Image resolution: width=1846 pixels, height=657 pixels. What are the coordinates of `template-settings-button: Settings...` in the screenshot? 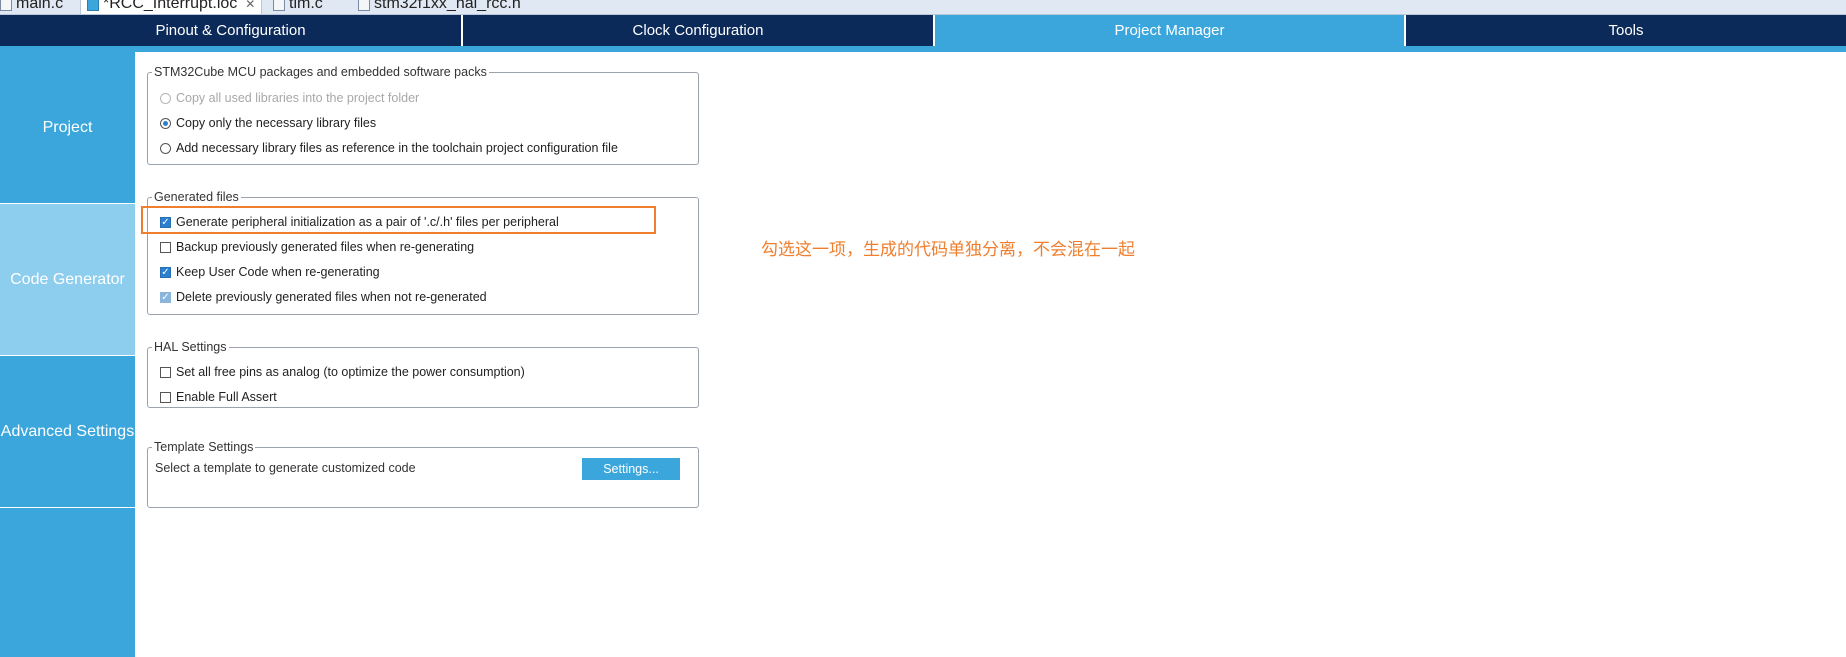 It's located at (631, 469).